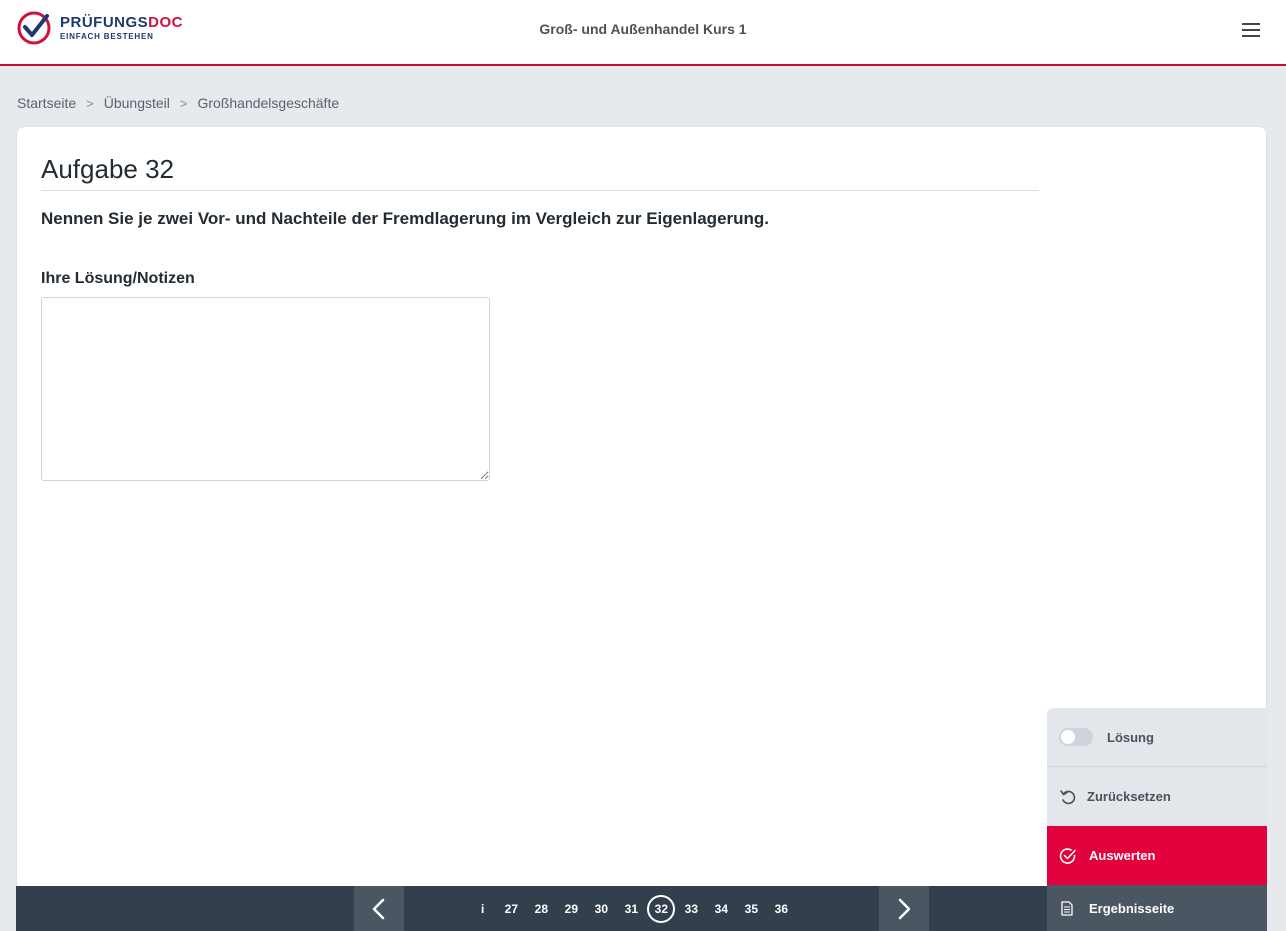 The height and width of the screenshot is (931, 1286). Describe the element at coordinates (1067, 908) in the screenshot. I see `document-icon` at that location.